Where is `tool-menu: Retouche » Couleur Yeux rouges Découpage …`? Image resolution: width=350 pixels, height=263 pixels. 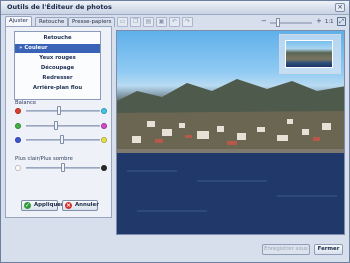
tool-menu: Retouche » Couleur Yeux rouges Découpage … is located at coordinates (57, 65).